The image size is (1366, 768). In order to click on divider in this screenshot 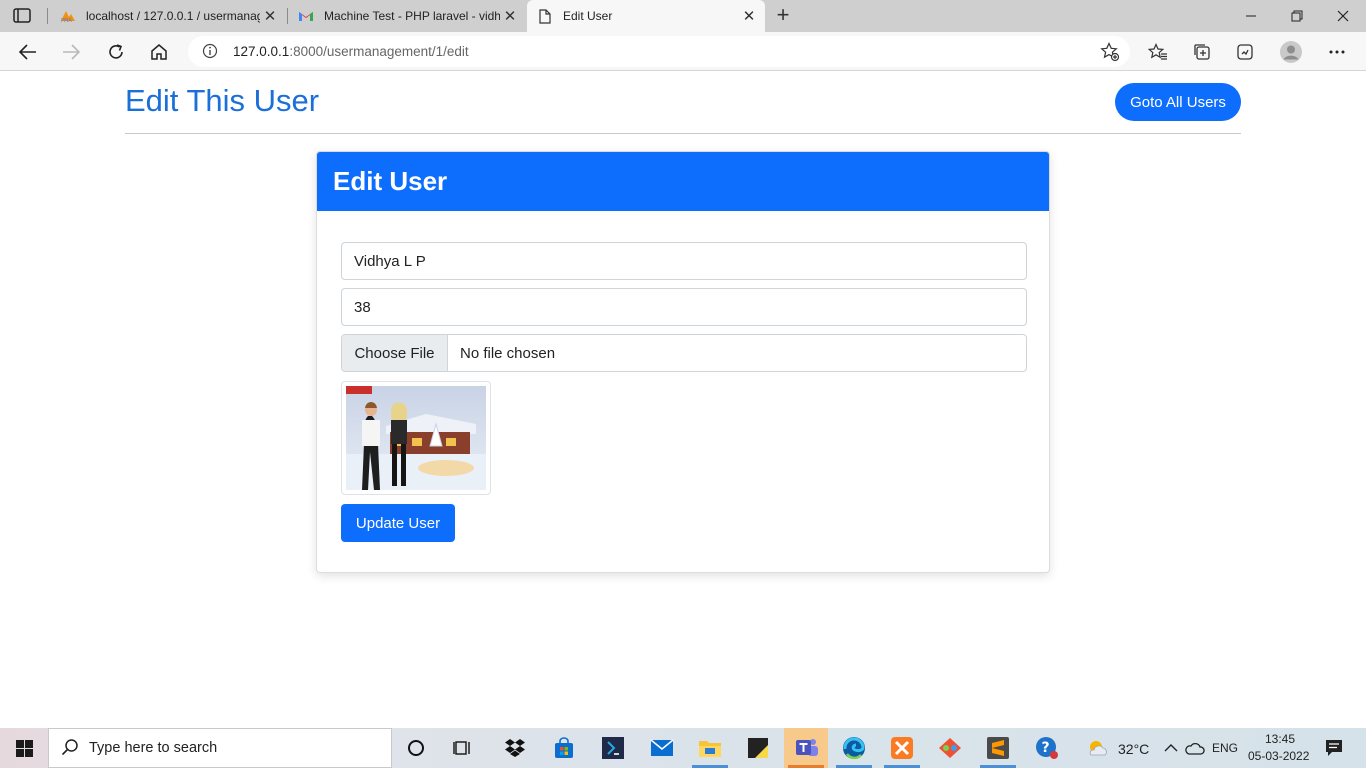, I will do `click(683, 133)`.